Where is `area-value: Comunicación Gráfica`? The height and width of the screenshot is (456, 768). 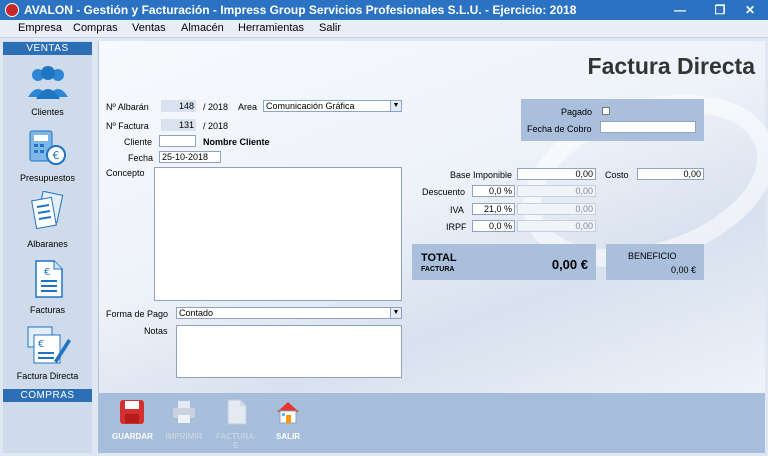
area-value: Comunicación Gráfica is located at coordinates (310, 106).